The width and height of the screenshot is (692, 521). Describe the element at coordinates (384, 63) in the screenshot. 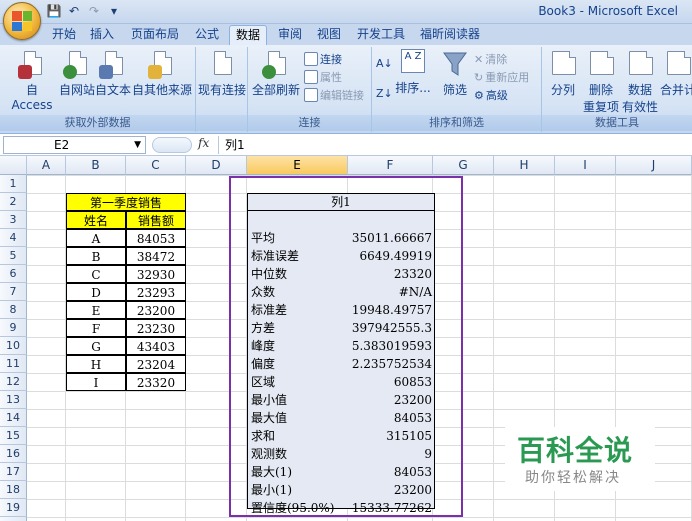

I see `sort-asc-icon: A↓` at that location.